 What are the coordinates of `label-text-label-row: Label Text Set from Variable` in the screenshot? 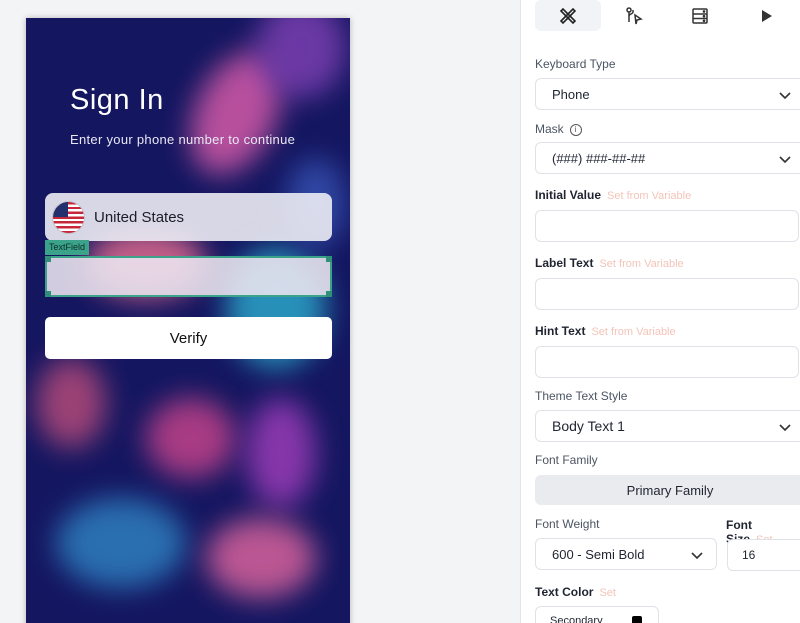 It's located at (609, 263).